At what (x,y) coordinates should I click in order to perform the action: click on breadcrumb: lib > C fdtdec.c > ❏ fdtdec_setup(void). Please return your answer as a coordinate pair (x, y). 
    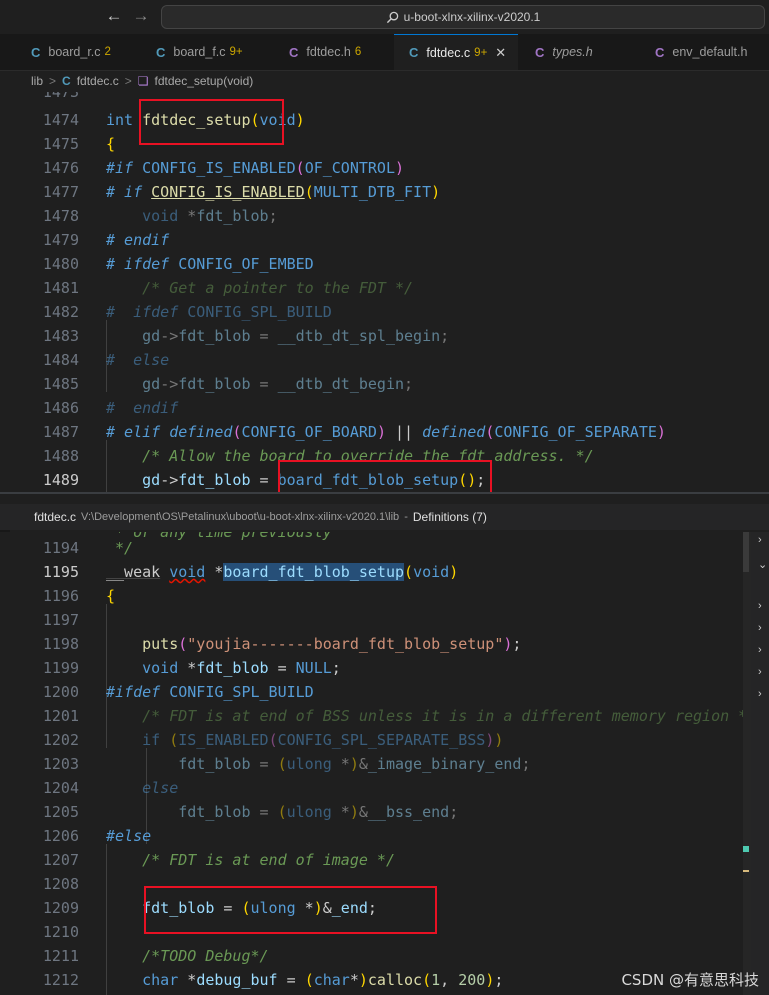
    Looking at the image, I should click on (384, 81).